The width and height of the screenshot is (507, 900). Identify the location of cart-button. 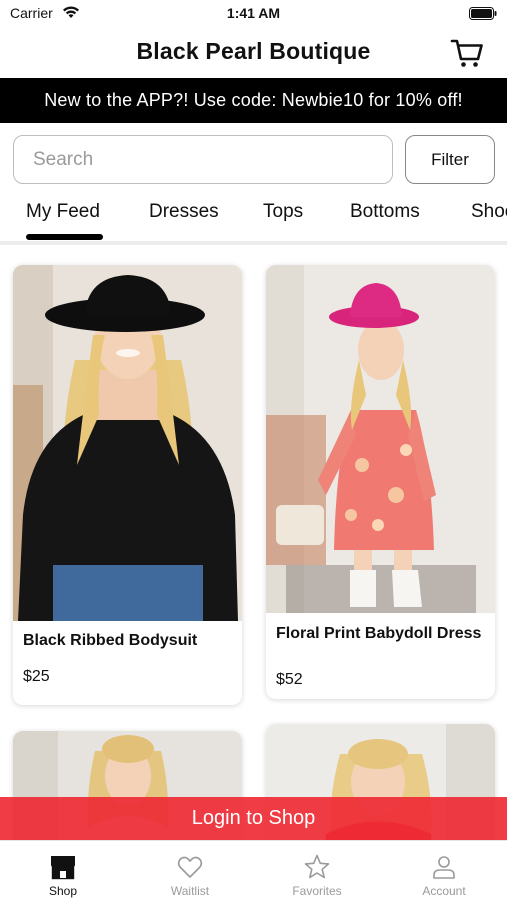
(467, 52).